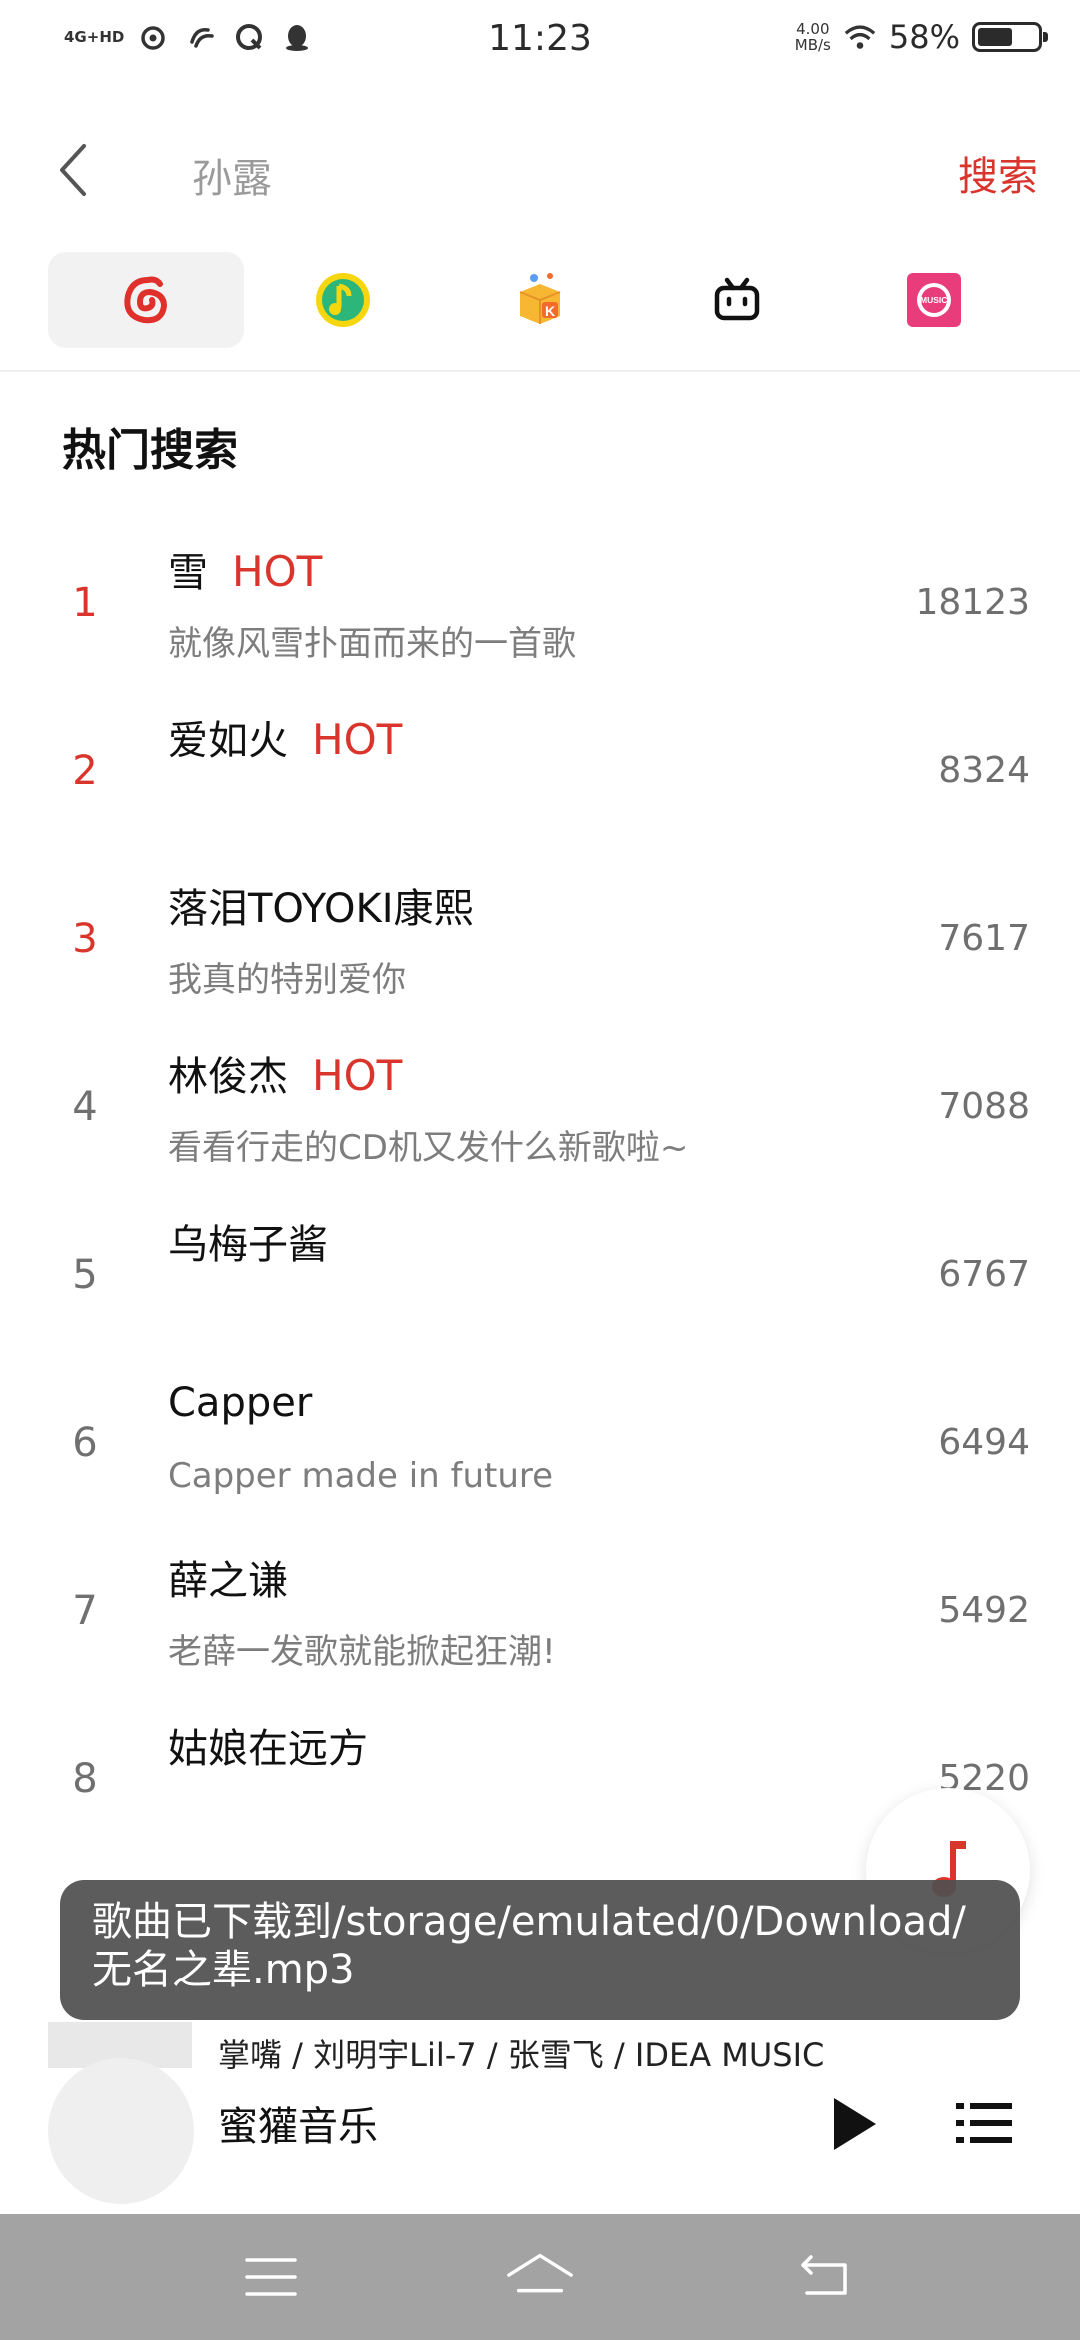 Image resolution: width=1080 pixels, height=2340 pixels. Describe the element at coordinates (984, 1442) in the screenshot. I see `item-count: 6494` at that location.